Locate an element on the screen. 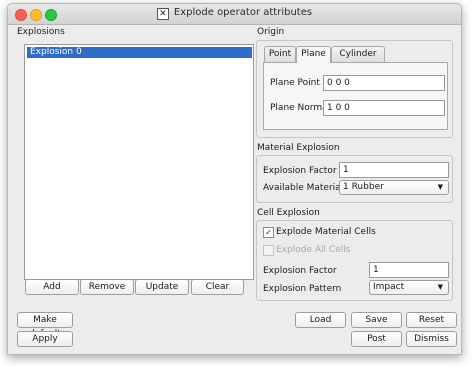 This screenshot has width=474, height=367. apply-button: Apply is located at coordinates (45, 339).